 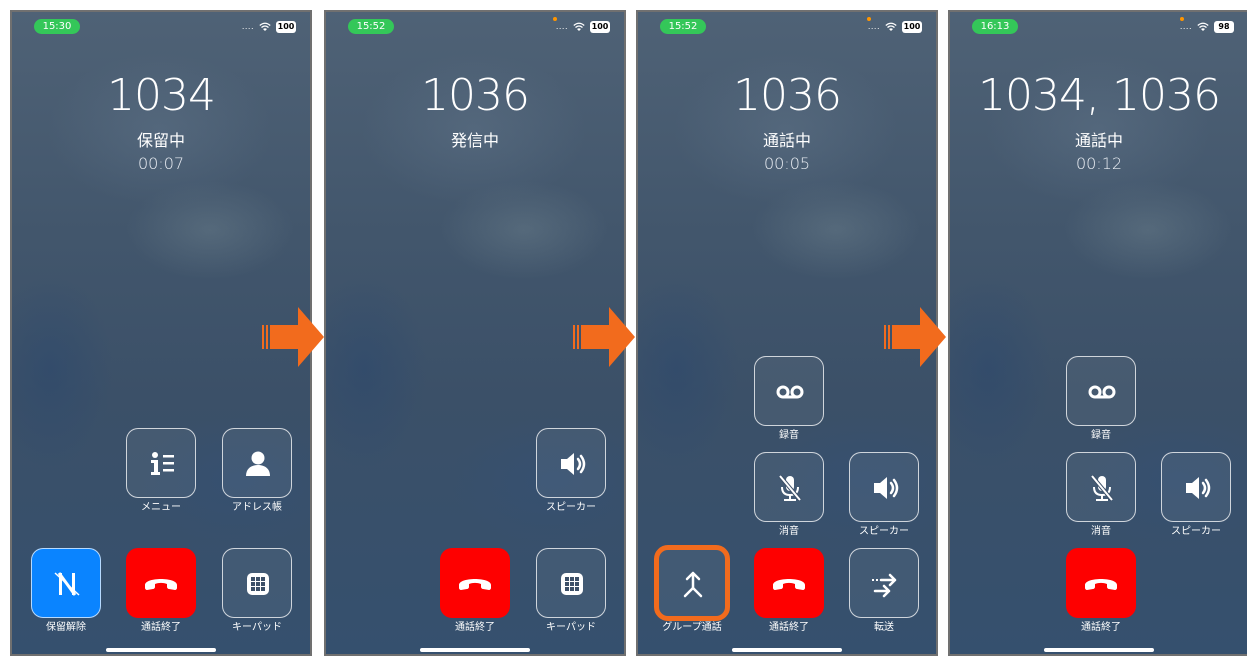 I want to click on contacts-label: アドレス帳, so click(x=257, y=507).